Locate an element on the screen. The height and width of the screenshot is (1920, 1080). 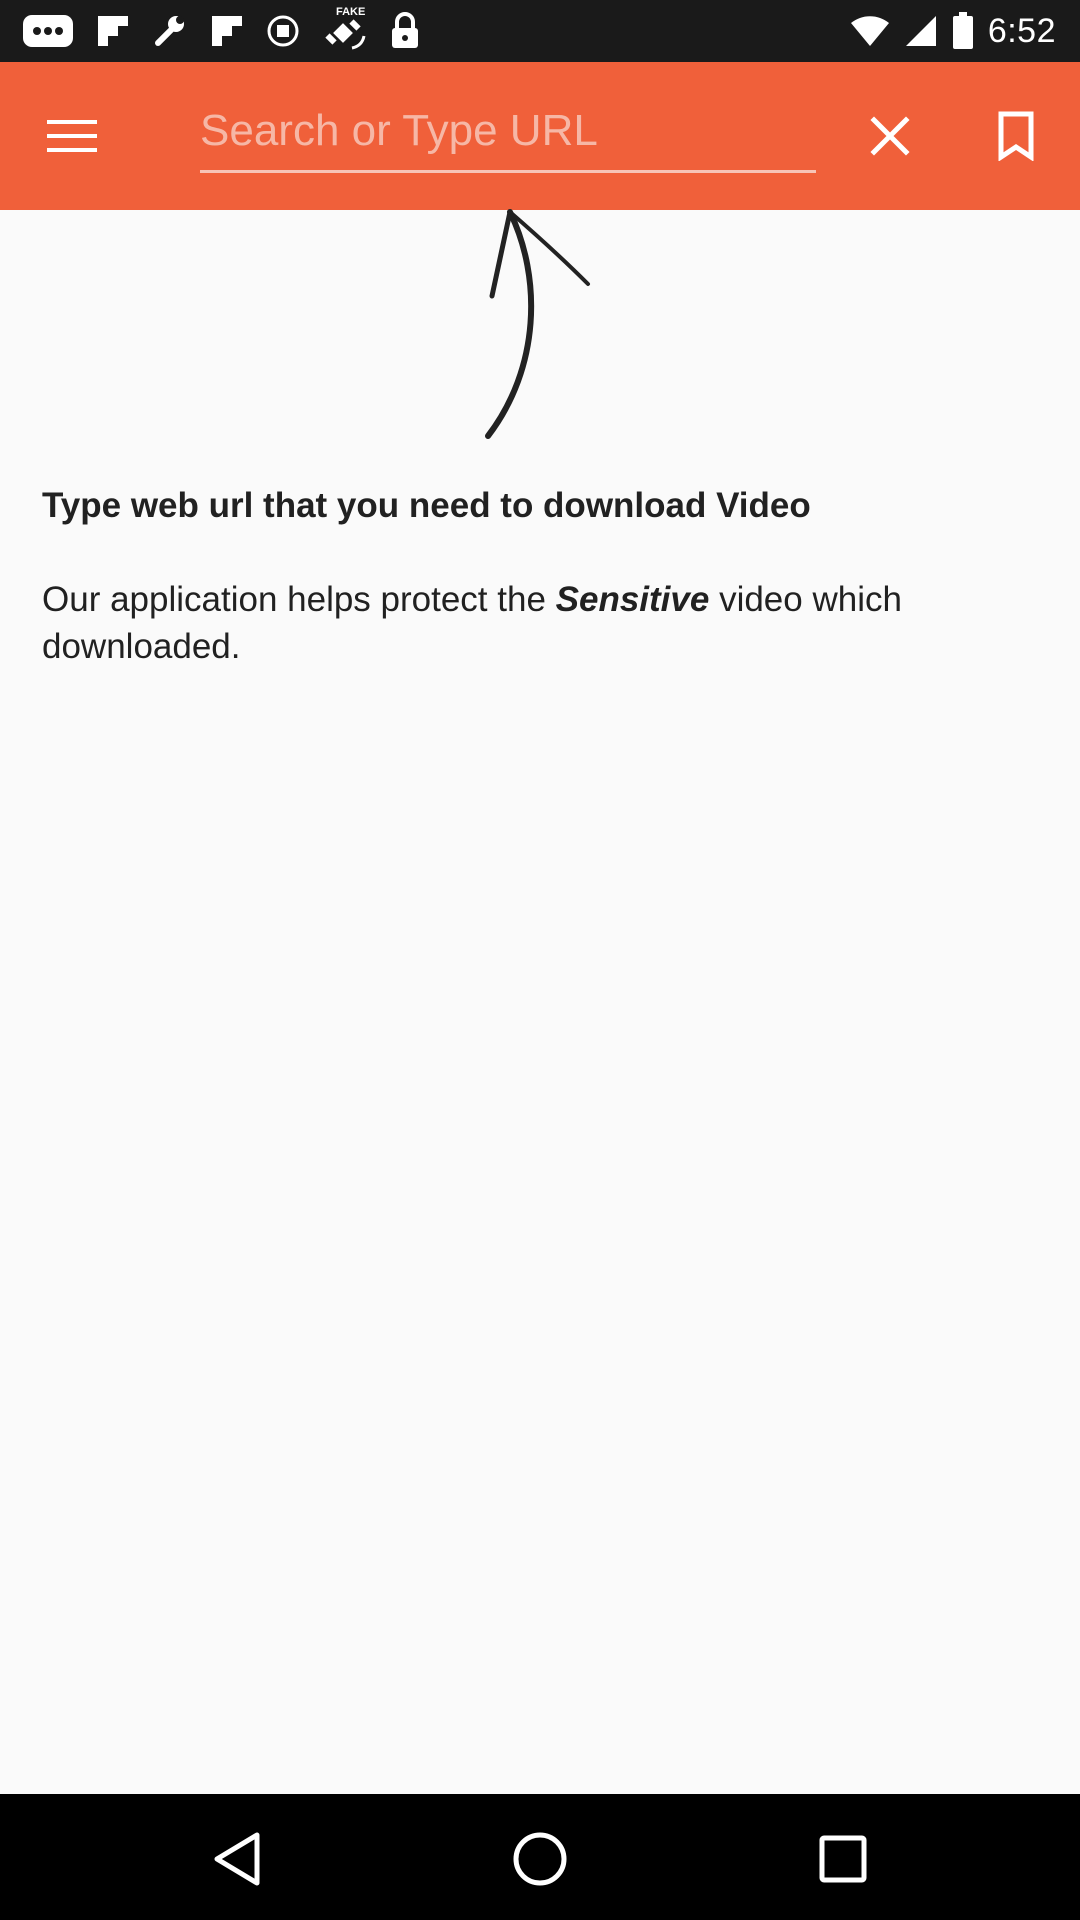
menu-button is located at coordinates (72, 136).